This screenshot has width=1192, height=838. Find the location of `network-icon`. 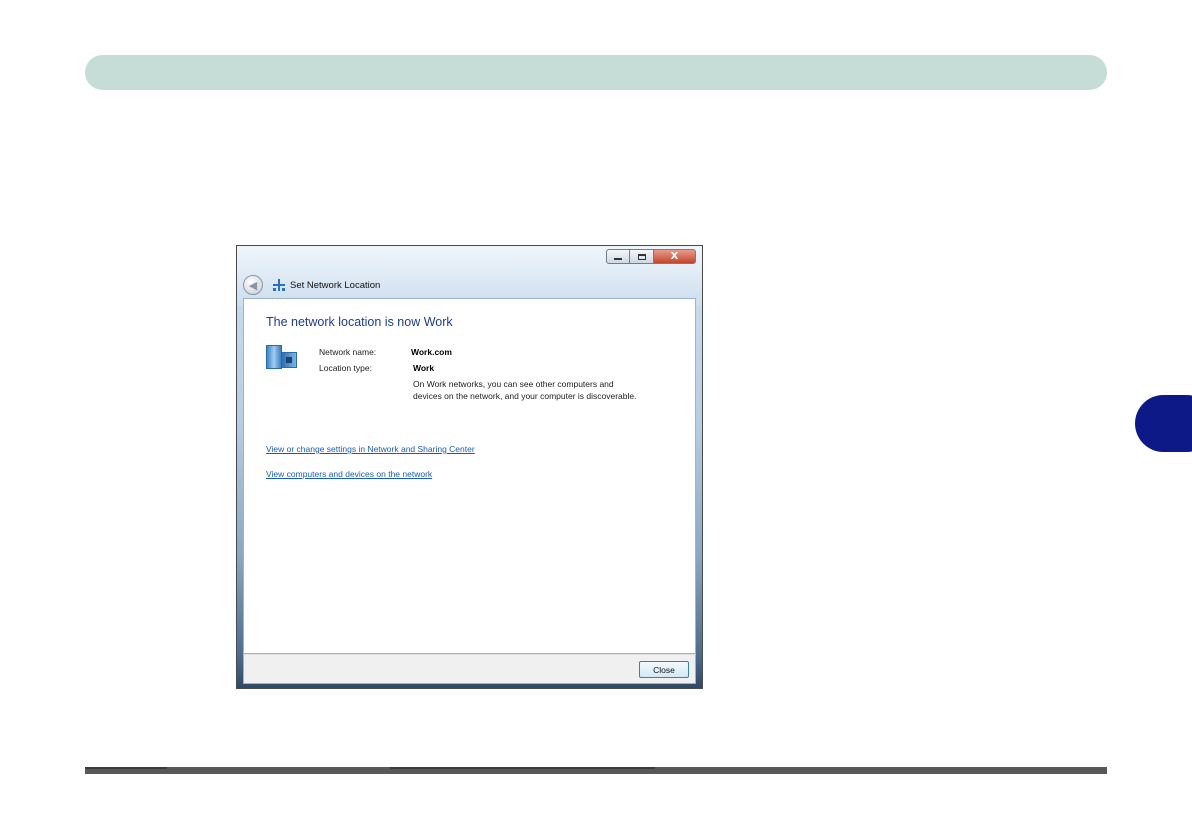

network-icon is located at coordinates (279, 285).